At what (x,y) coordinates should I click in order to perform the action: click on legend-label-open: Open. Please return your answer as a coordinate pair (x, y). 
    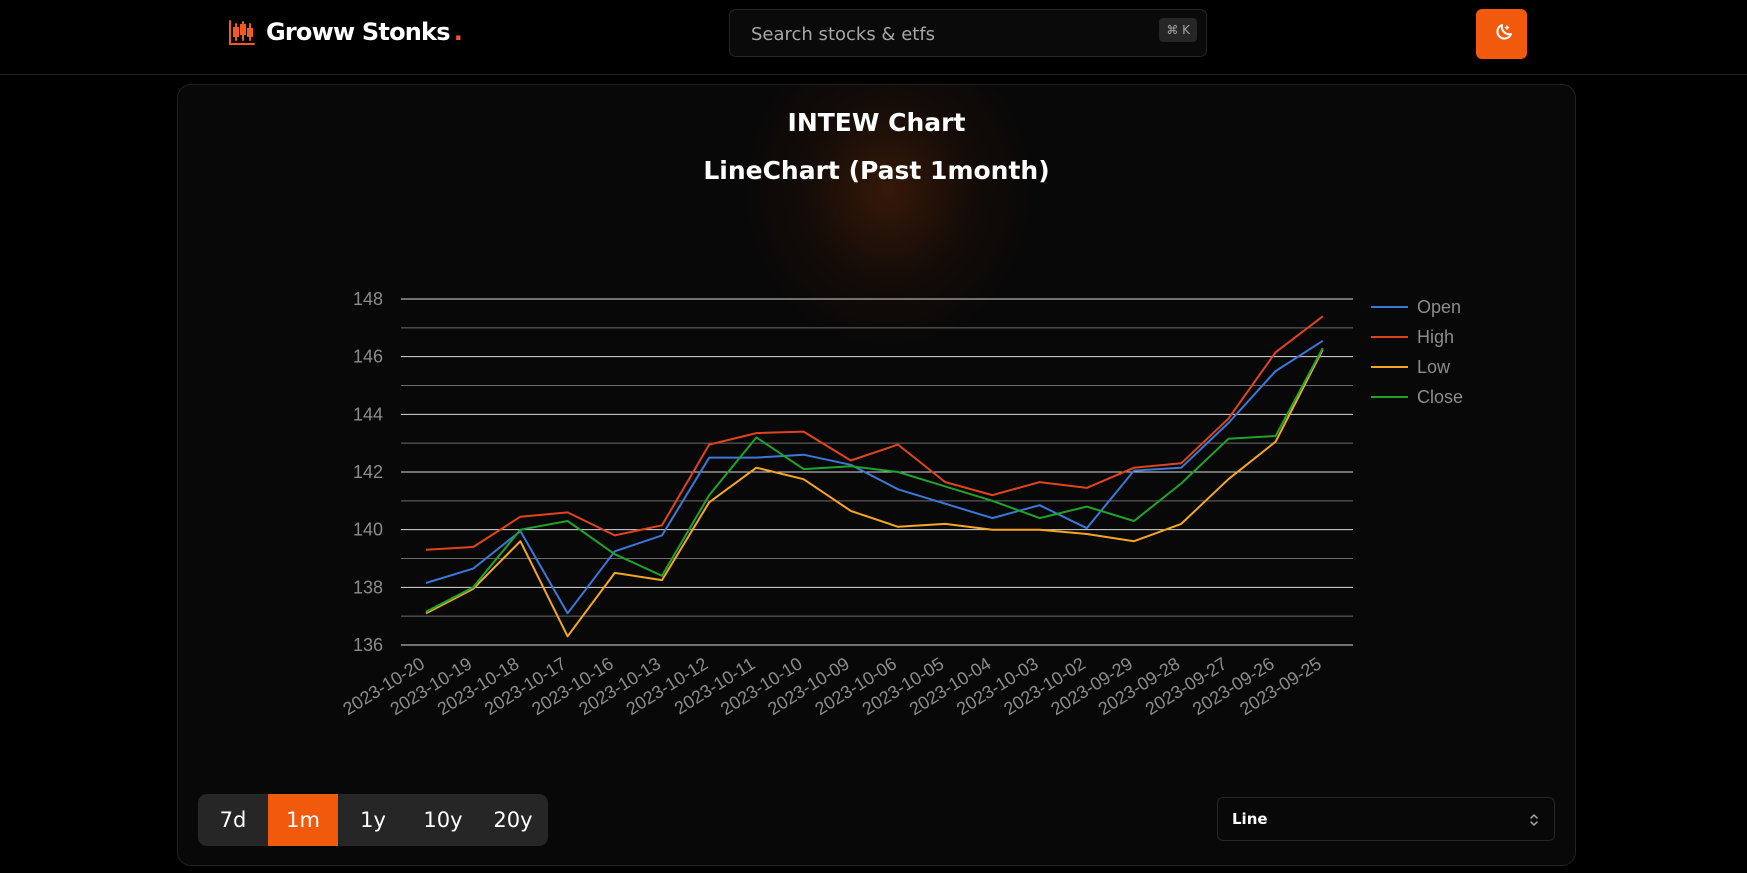
    Looking at the image, I should click on (1439, 307).